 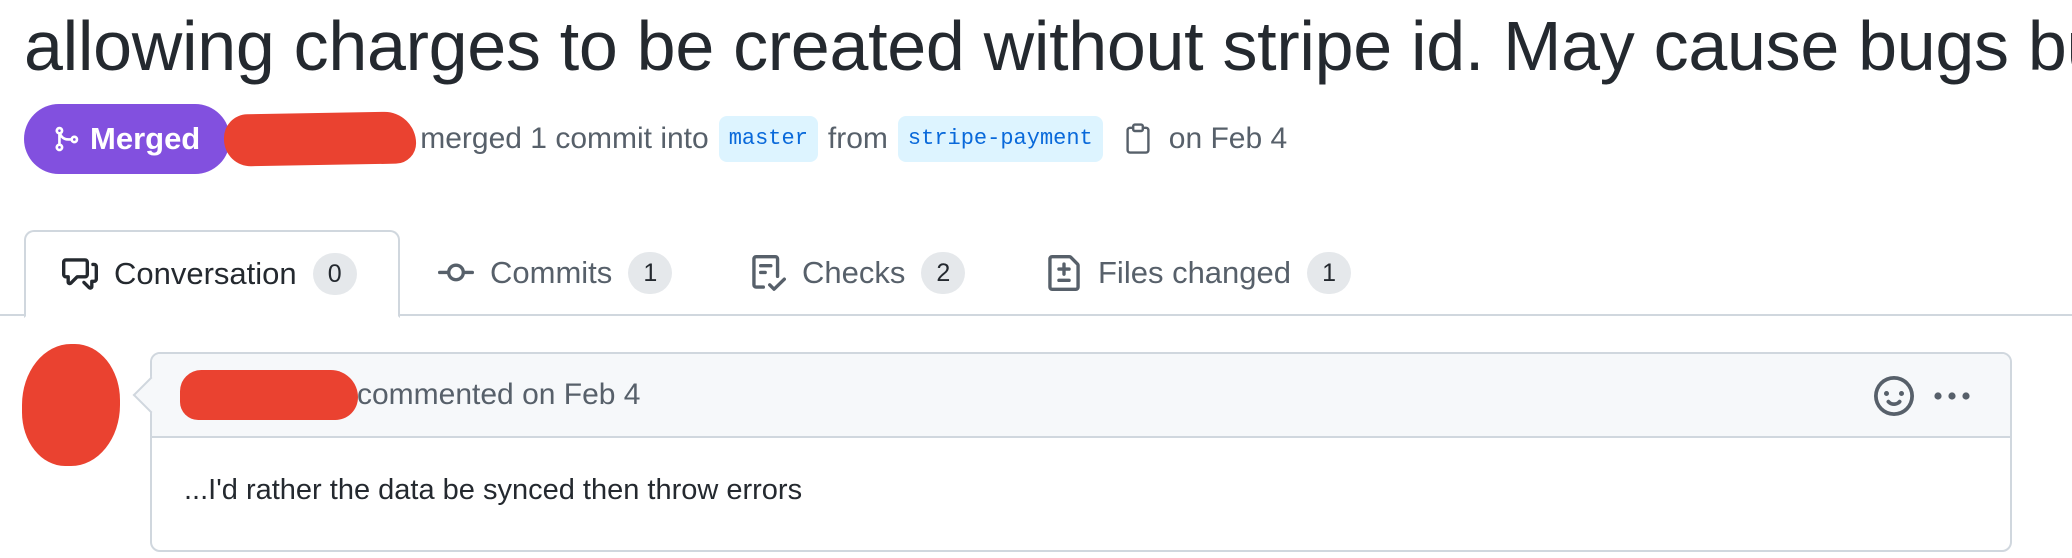 What do you see at coordinates (769, 273) in the screenshot?
I see `checklist-icon` at bounding box center [769, 273].